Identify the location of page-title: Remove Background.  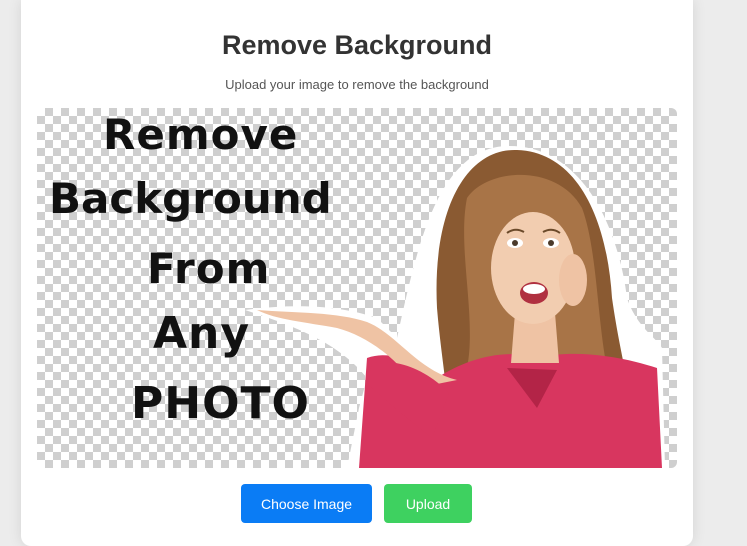
(357, 45).